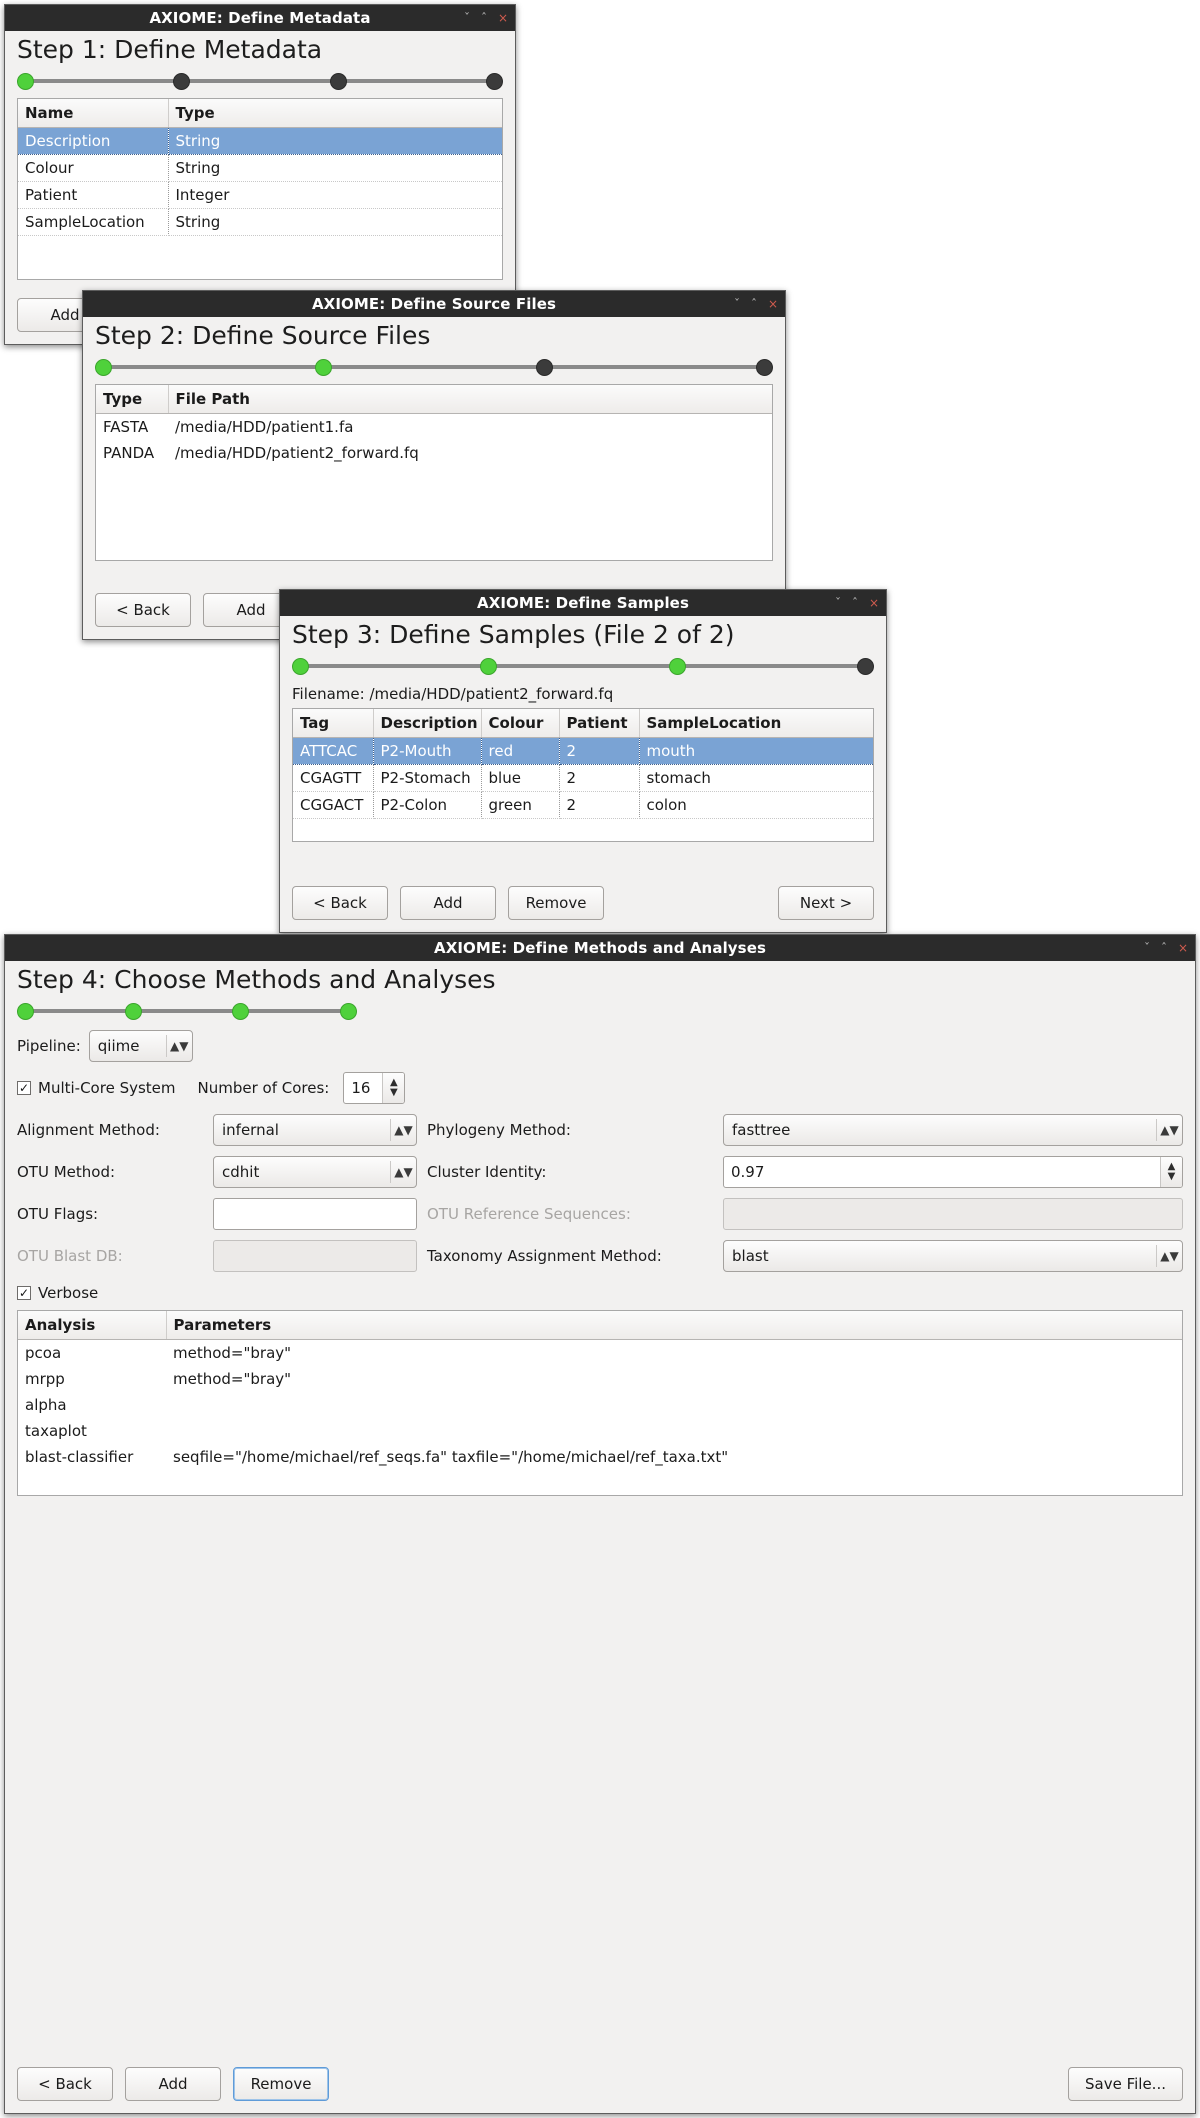  I want to click on cell-colour: red, so click(520, 751).